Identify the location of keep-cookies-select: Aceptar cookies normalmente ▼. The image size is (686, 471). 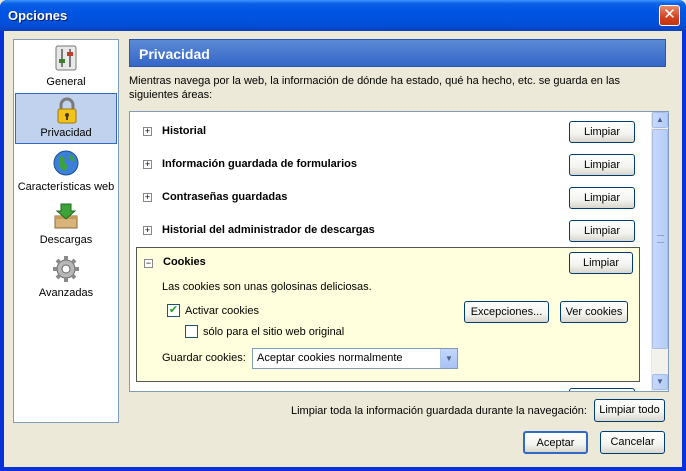
(355, 358).